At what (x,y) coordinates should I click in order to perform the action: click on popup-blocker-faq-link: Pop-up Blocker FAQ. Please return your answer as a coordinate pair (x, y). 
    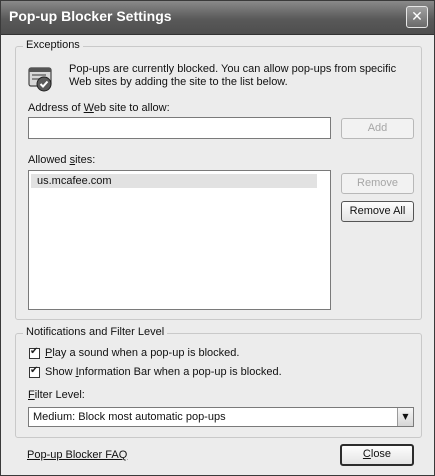
    Looking at the image, I should click on (77, 455).